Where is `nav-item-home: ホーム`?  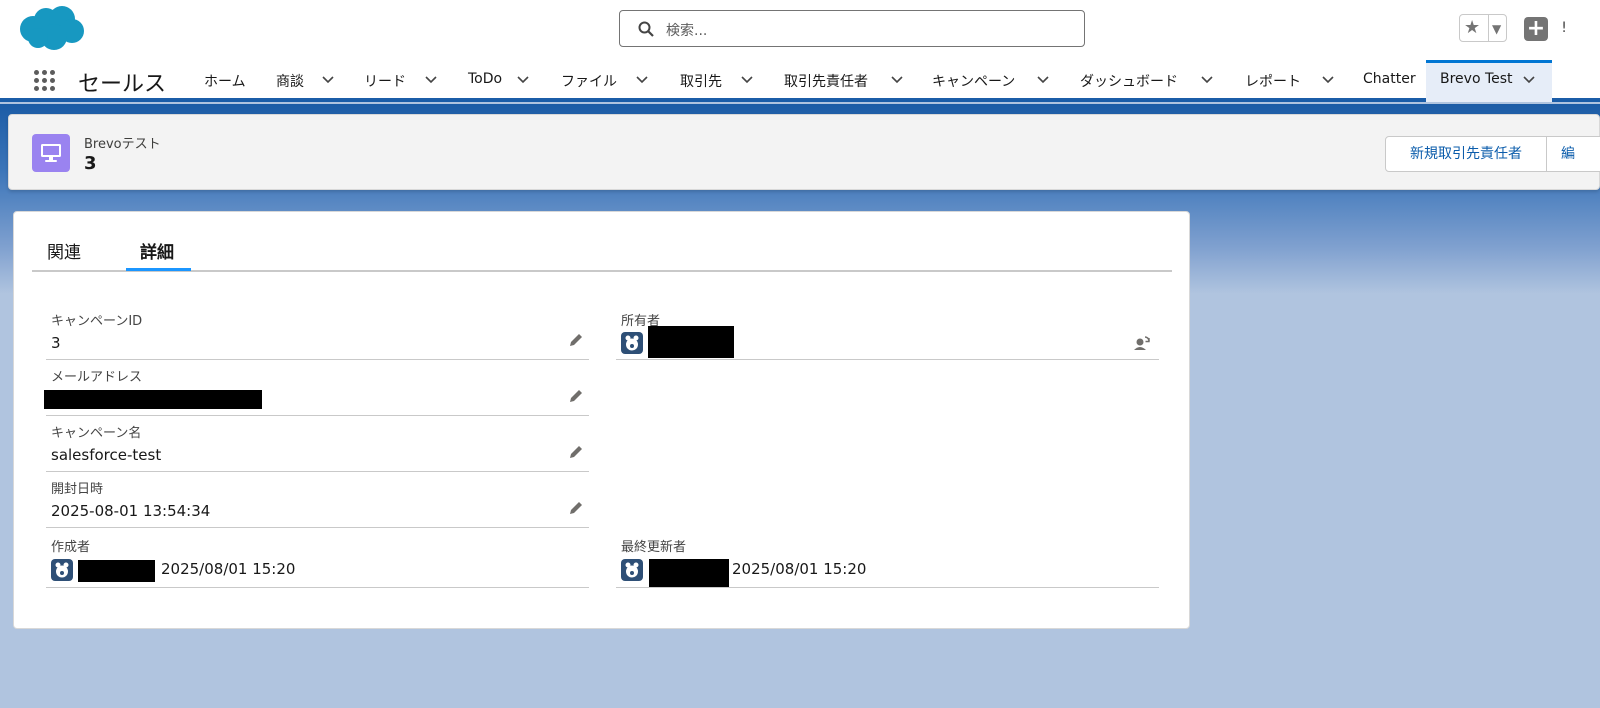
nav-item-home: ホーム is located at coordinates (229, 81).